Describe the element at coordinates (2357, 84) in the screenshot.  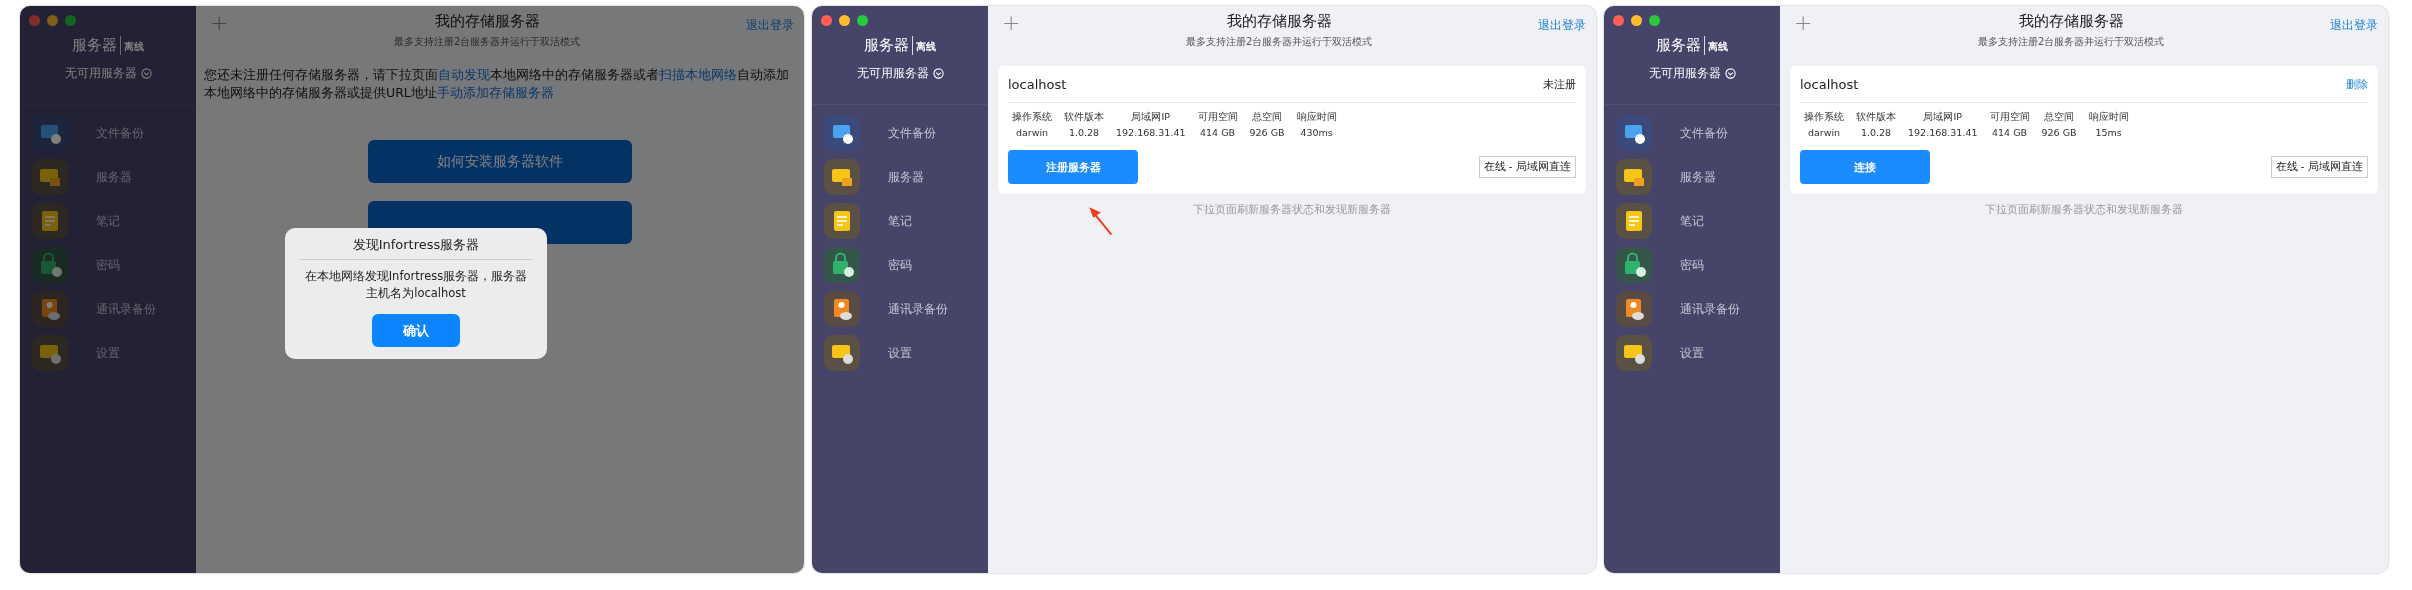
I see `delete-link: 删除` at that location.